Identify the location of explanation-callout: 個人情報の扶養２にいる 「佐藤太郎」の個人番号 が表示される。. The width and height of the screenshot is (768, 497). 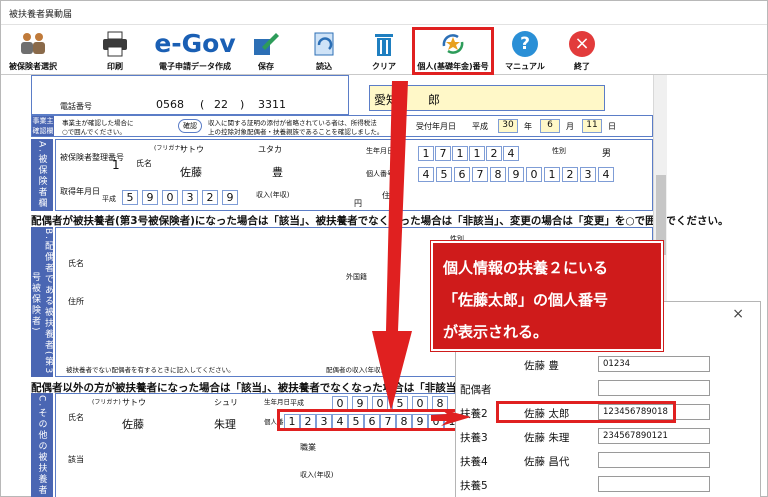
(547, 296).